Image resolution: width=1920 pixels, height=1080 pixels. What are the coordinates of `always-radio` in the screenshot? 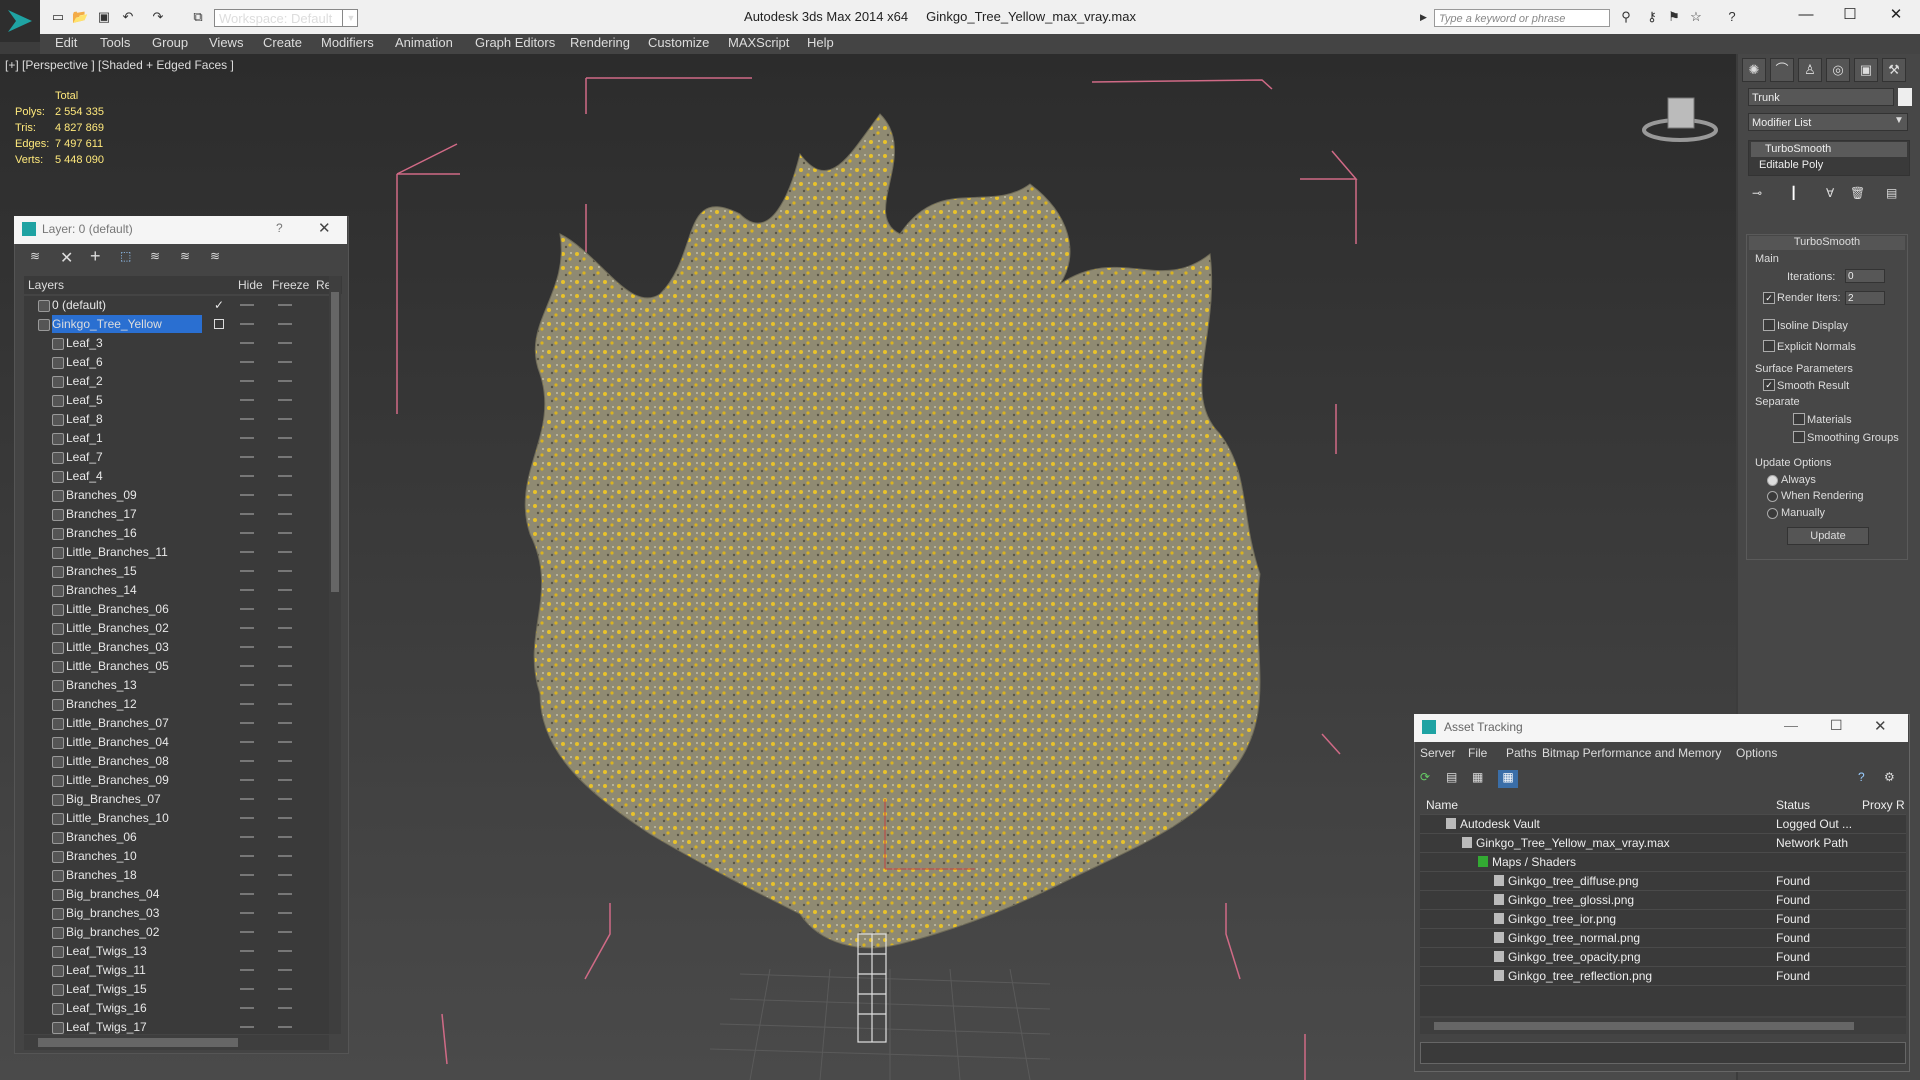 It's located at (1772, 480).